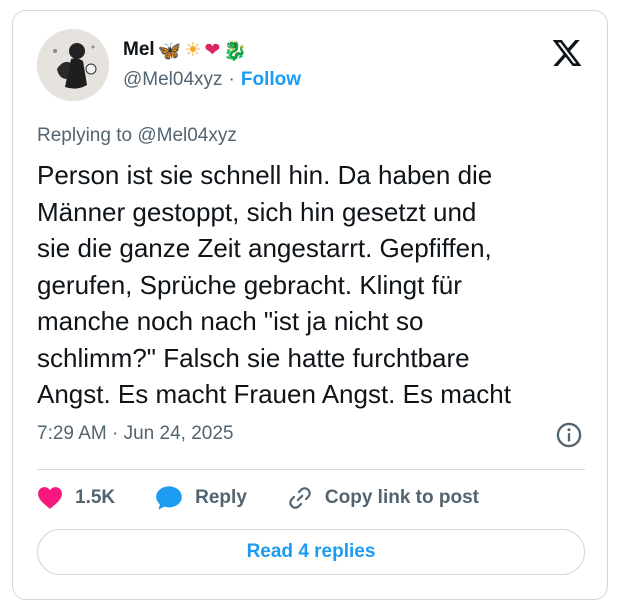 This screenshot has width=620, height=610. I want to click on author-name: Mel, so click(139, 50).